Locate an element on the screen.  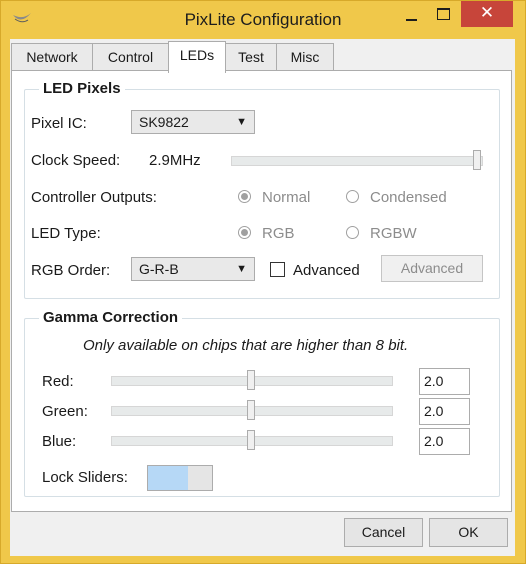
blue-gamma-input: 2.0 is located at coordinates (444, 441).